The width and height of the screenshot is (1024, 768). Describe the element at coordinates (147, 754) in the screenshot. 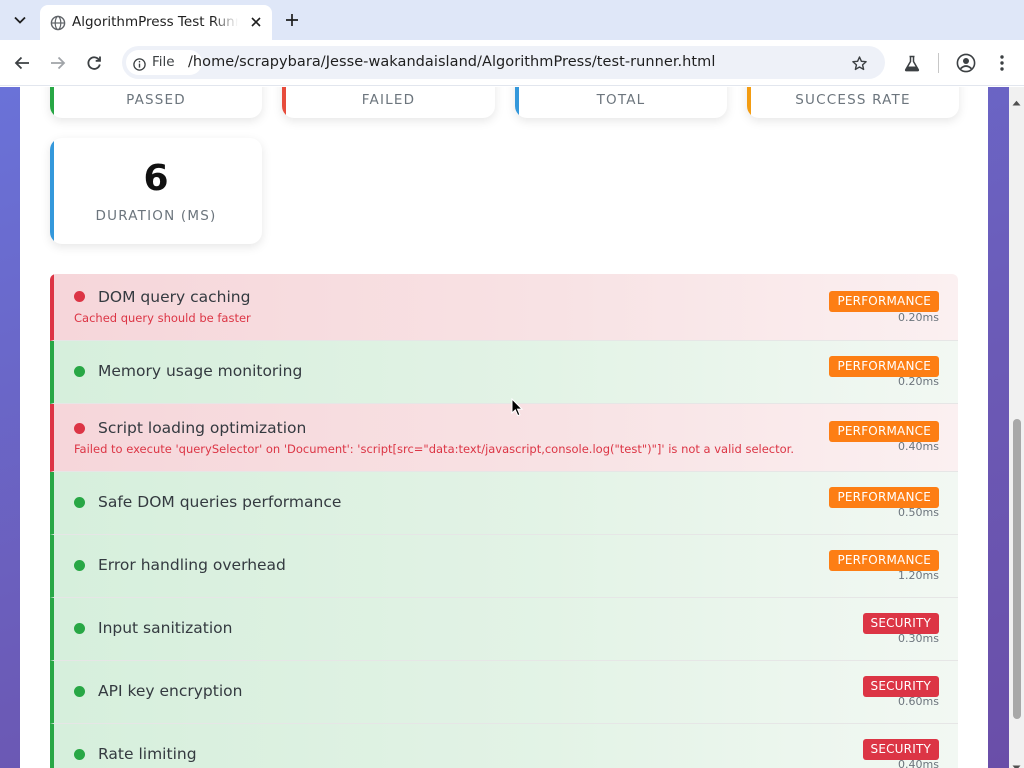

I see `test-name: Rate limiting` at that location.